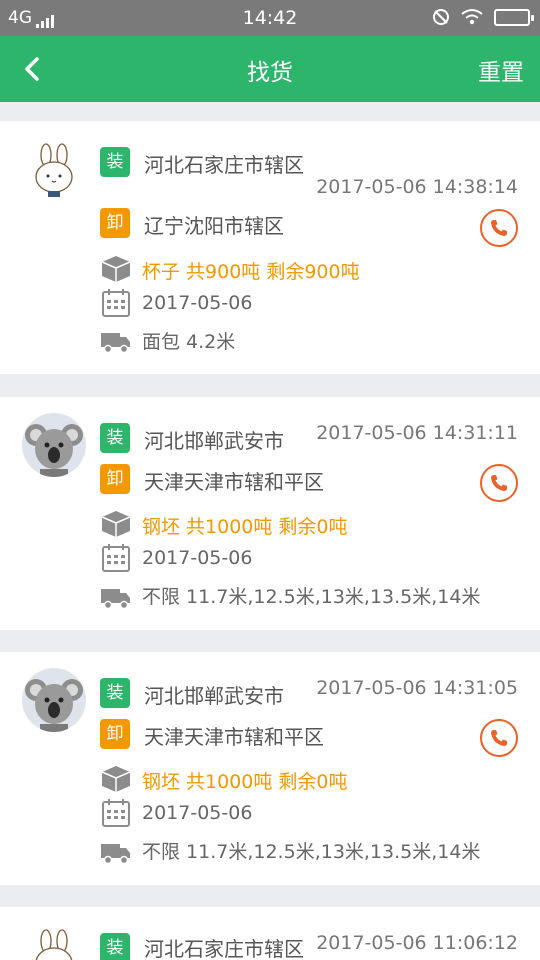 This screenshot has height=960, width=540. I want to click on truck-requirement: 面包 4.2米, so click(189, 342).